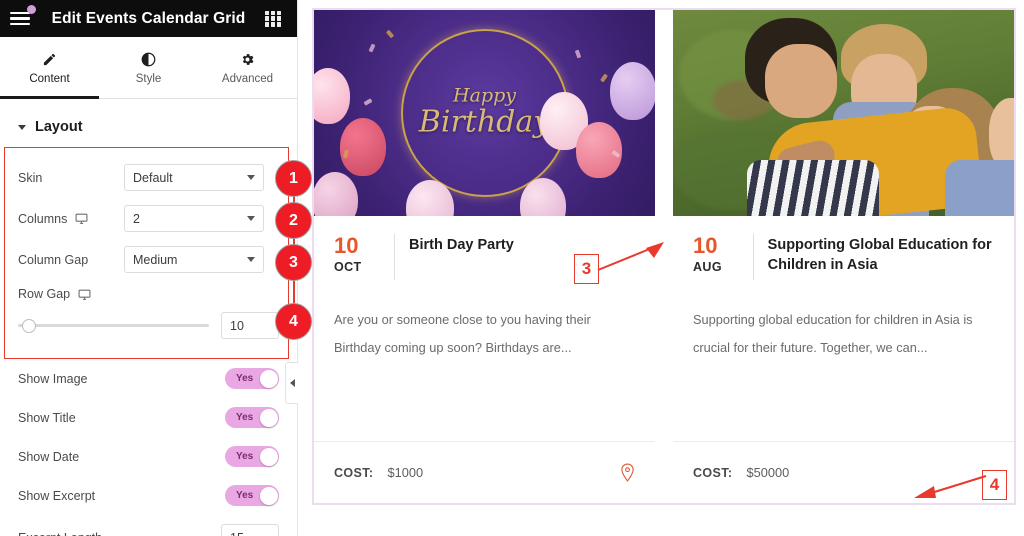 The height and width of the screenshot is (536, 1024). What do you see at coordinates (245, 417) in the screenshot?
I see `show-title-switch-value: Yes` at bounding box center [245, 417].